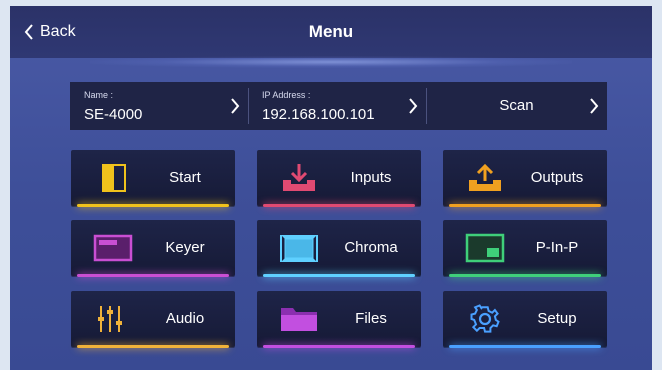 Image resolution: width=662 pixels, height=370 pixels. Describe the element at coordinates (99, 95) in the screenshot. I see `device-name-label: Name :` at that location.